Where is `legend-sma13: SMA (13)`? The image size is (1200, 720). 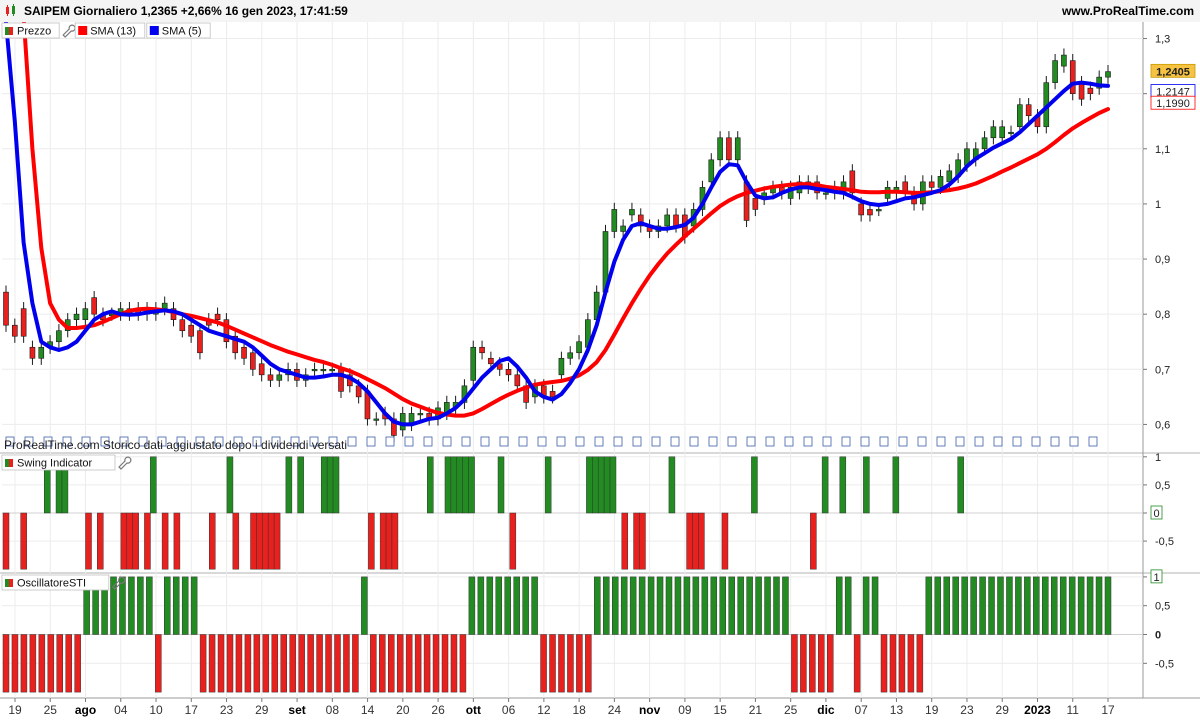
legend-sma13: SMA (13) is located at coordinates (110, 30).